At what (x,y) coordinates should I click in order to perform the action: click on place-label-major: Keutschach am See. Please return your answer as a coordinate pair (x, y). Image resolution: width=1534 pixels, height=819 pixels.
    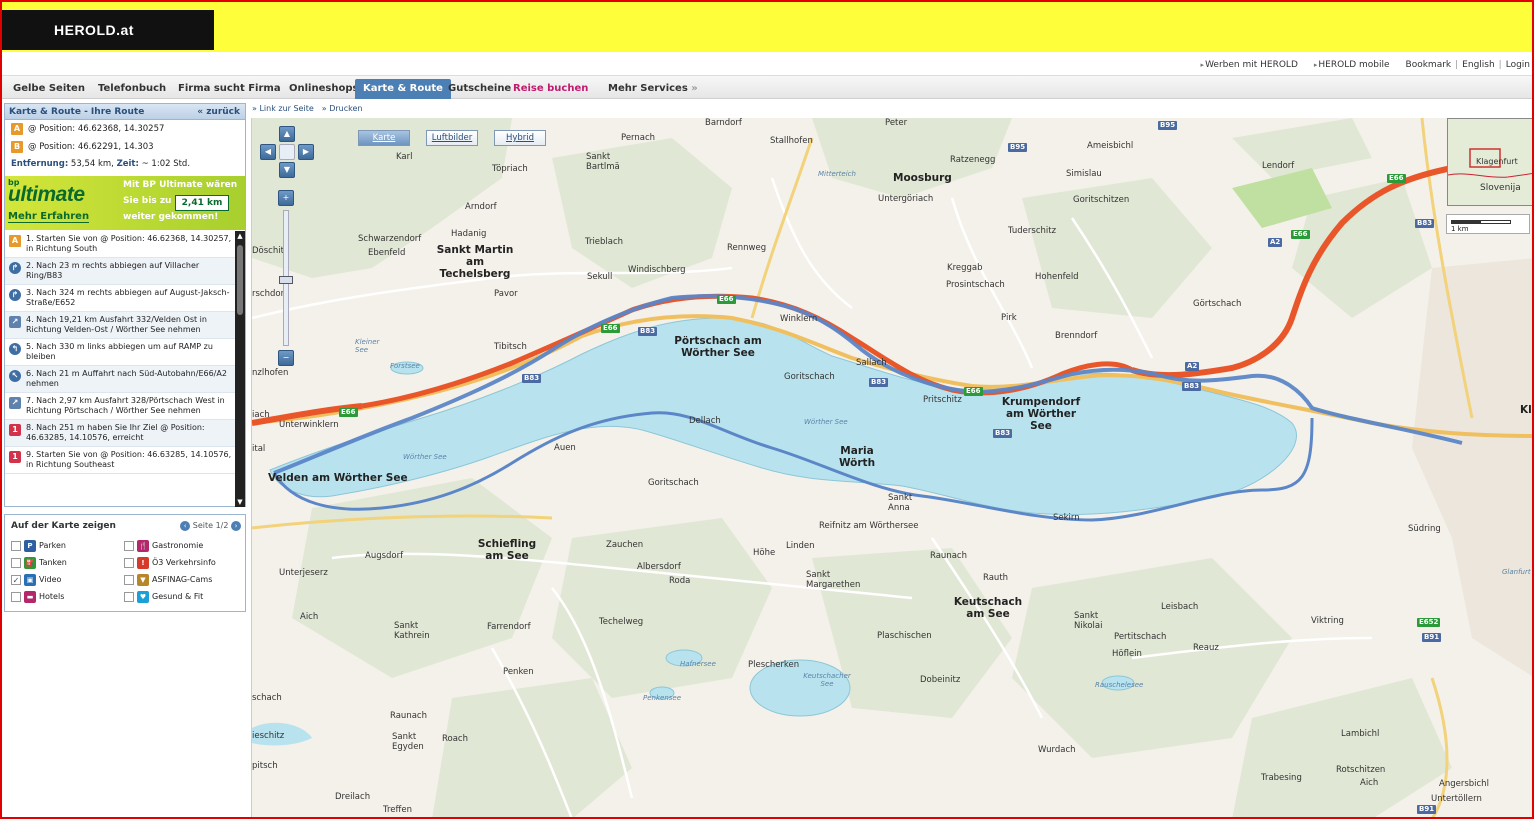
    Looking at the image, I should click on (988, 608).